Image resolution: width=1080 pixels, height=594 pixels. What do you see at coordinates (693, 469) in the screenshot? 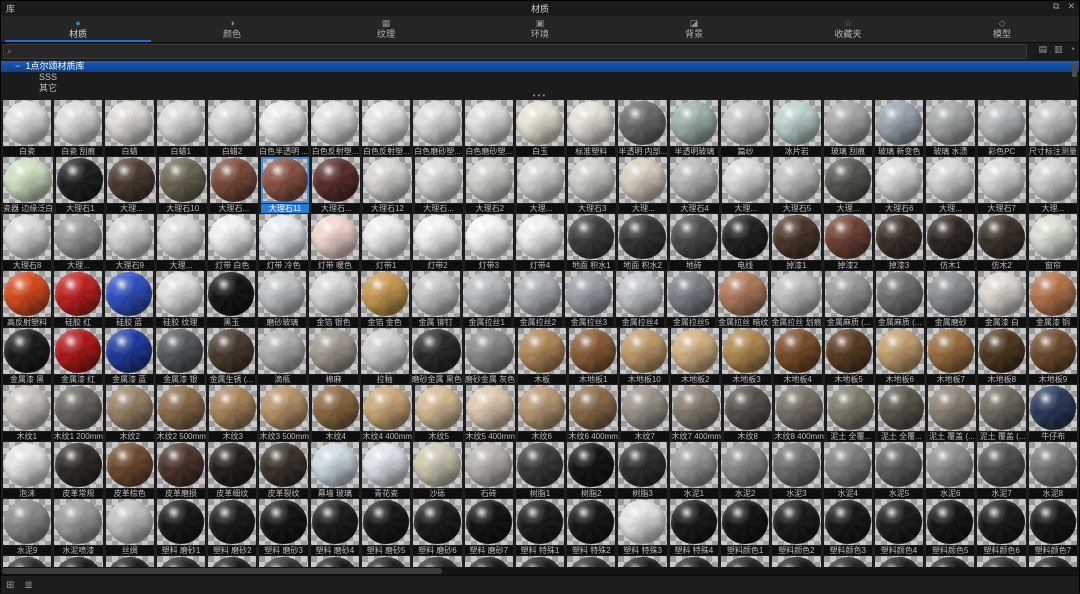
I see `material-cell: 水泥1` at bounding box center [693, 469].